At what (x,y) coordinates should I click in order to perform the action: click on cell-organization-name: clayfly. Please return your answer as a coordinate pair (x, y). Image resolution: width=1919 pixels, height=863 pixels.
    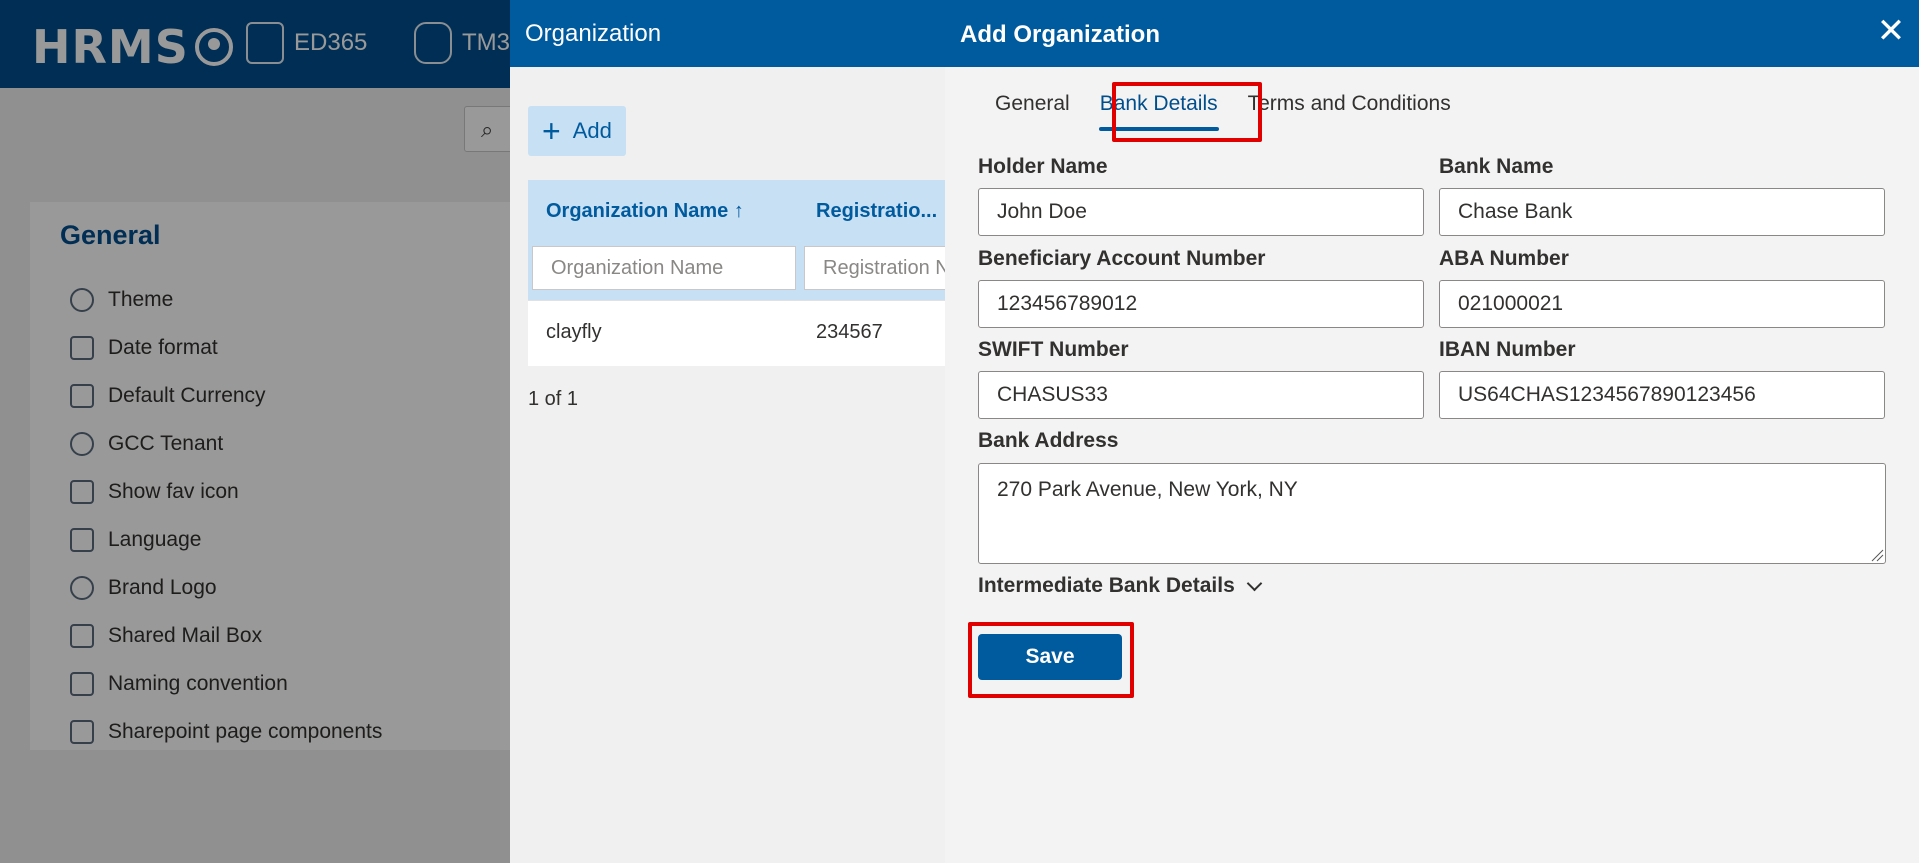
    Looking at the image, I should click on (574, 332).